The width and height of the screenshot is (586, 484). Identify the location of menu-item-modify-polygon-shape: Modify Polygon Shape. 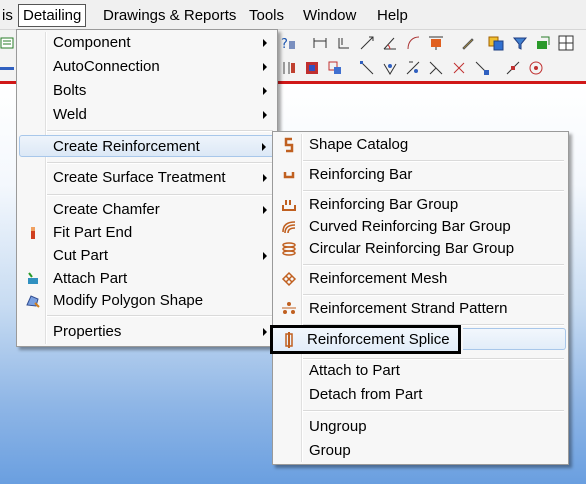
(147, 301).